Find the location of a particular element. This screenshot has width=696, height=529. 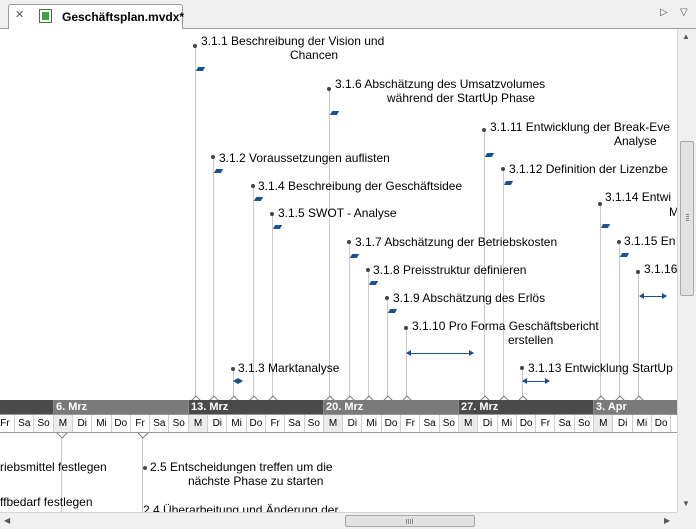

tab-title: Geschäftsplan.mvdx* is located at coordinates (123, 17).